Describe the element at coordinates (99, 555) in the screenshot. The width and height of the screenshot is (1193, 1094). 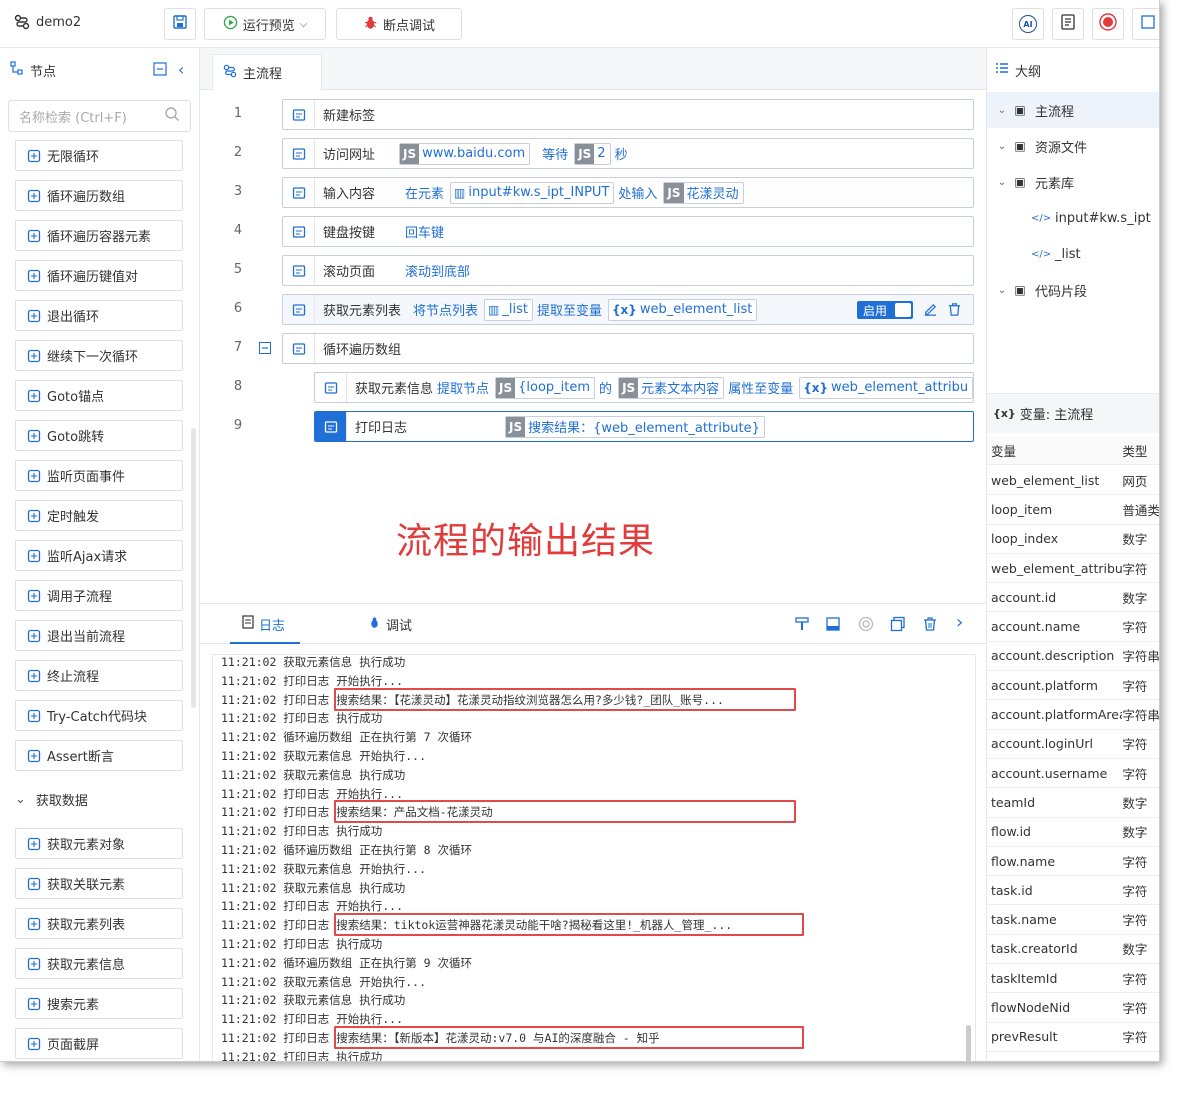
I see `node-item: 监听Ajax请求` at that location.